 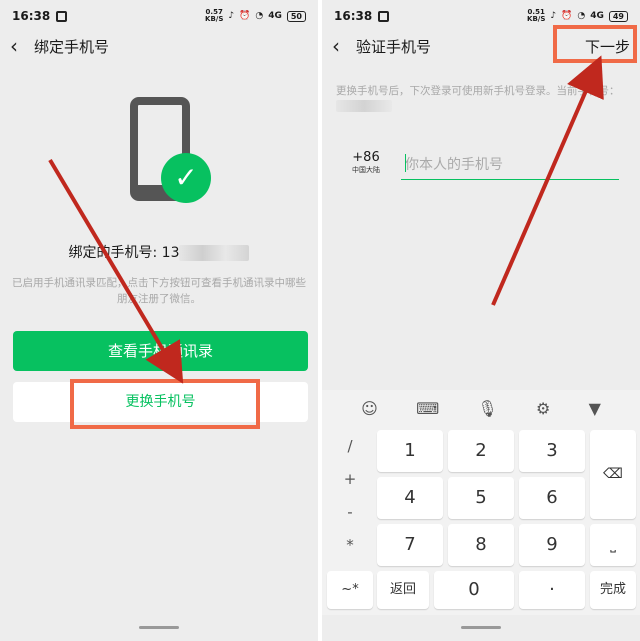 I want to click on key-7: 7, so click(x=410, y=545).